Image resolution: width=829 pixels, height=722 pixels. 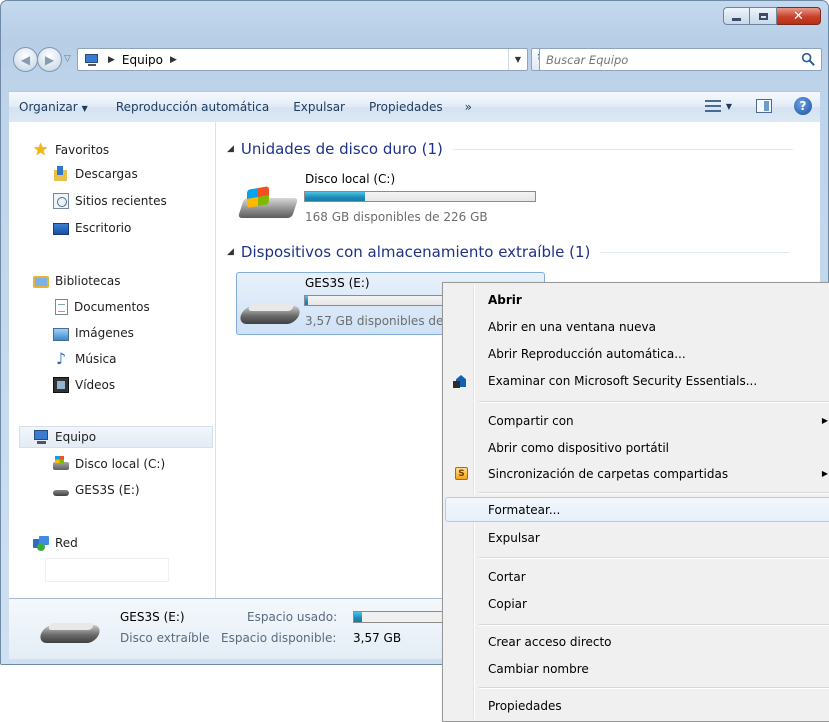 What do you see at coordinates (514, 537) in the screenshot?
I see `menu-item-label: Expulsar` at bounding box center [514, 537].